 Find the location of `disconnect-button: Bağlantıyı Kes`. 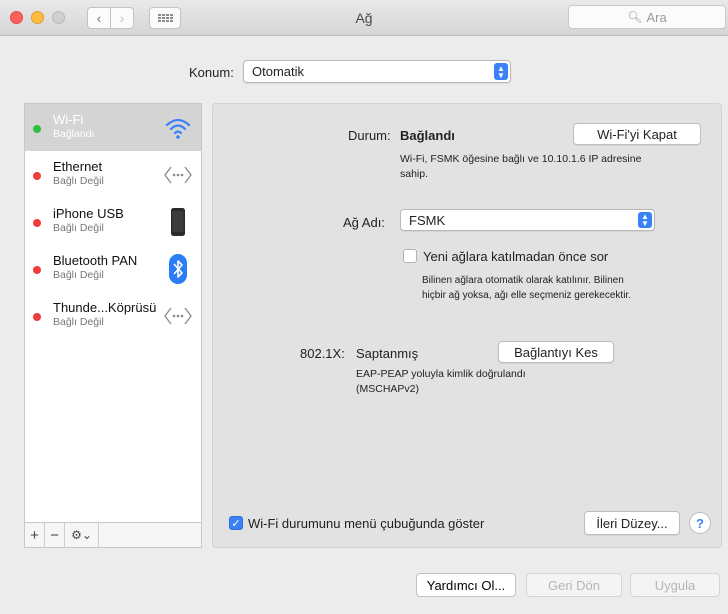

disconnect-button: Bağlantıyı Kes is located at coordinates (556, 352).